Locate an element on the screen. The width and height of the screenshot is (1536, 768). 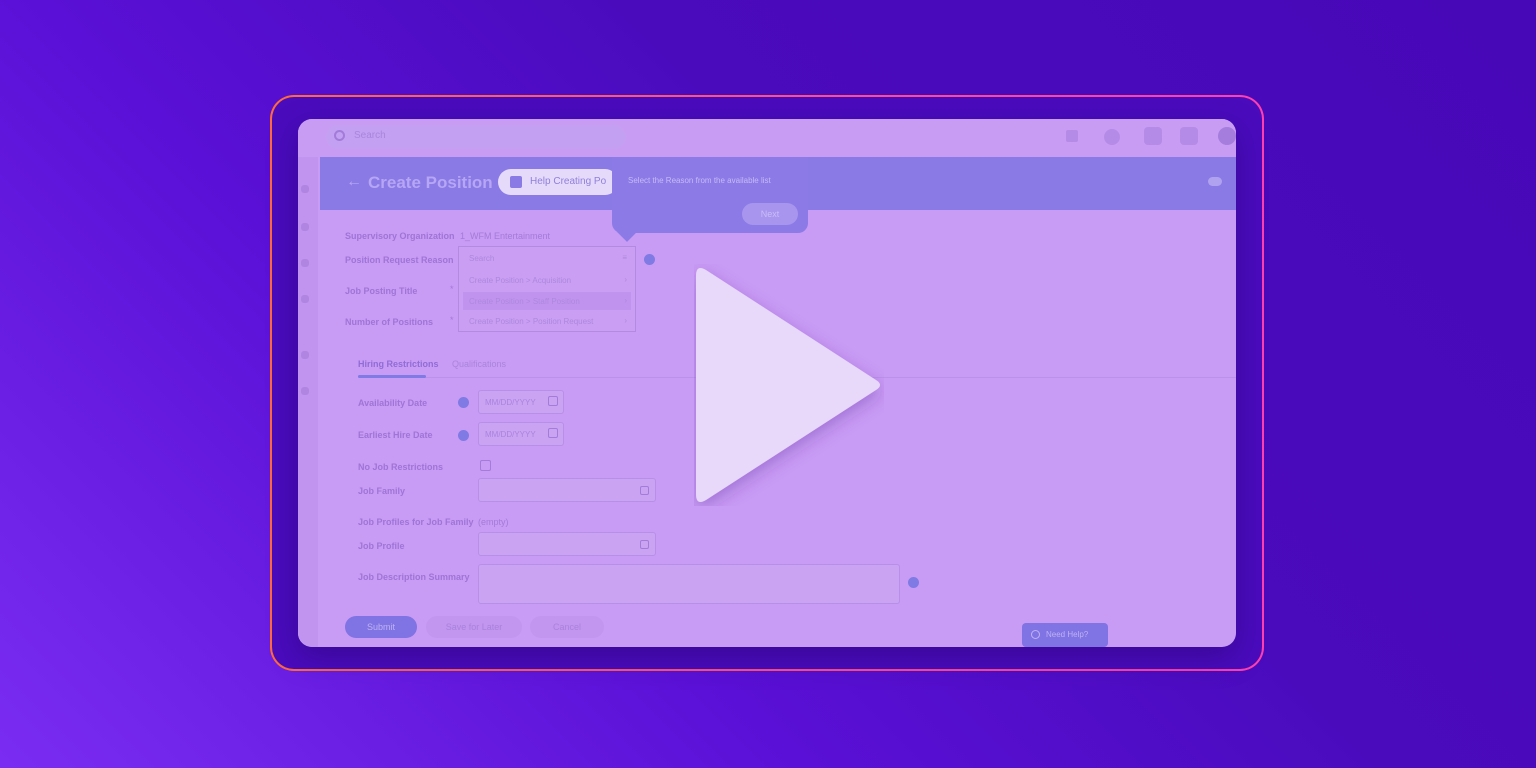
supervisory-org-value: 1_WFM Entertainment is located at coordinates (505, 236).